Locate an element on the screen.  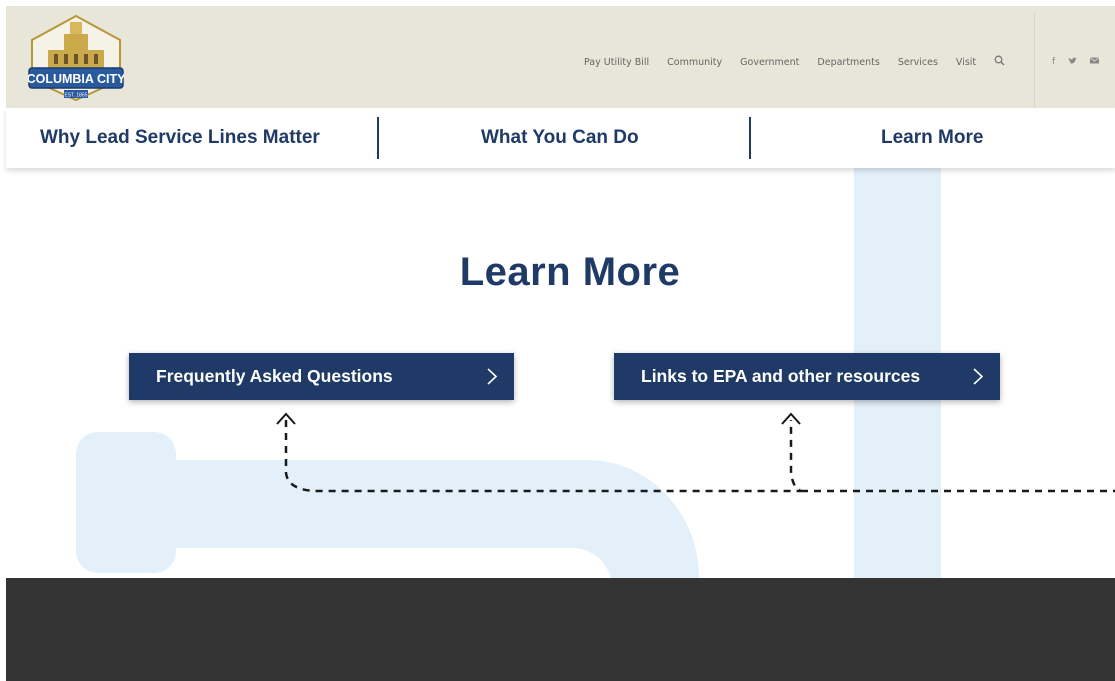
nav-pay-utility-bill: Pay Utility Bill is located at coordinates (616, 62).